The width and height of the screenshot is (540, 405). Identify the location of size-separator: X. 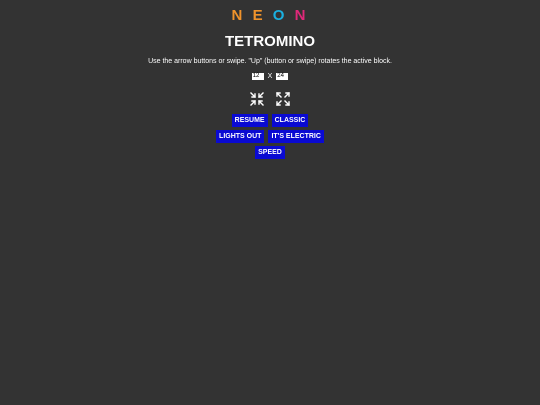
(270, 76).